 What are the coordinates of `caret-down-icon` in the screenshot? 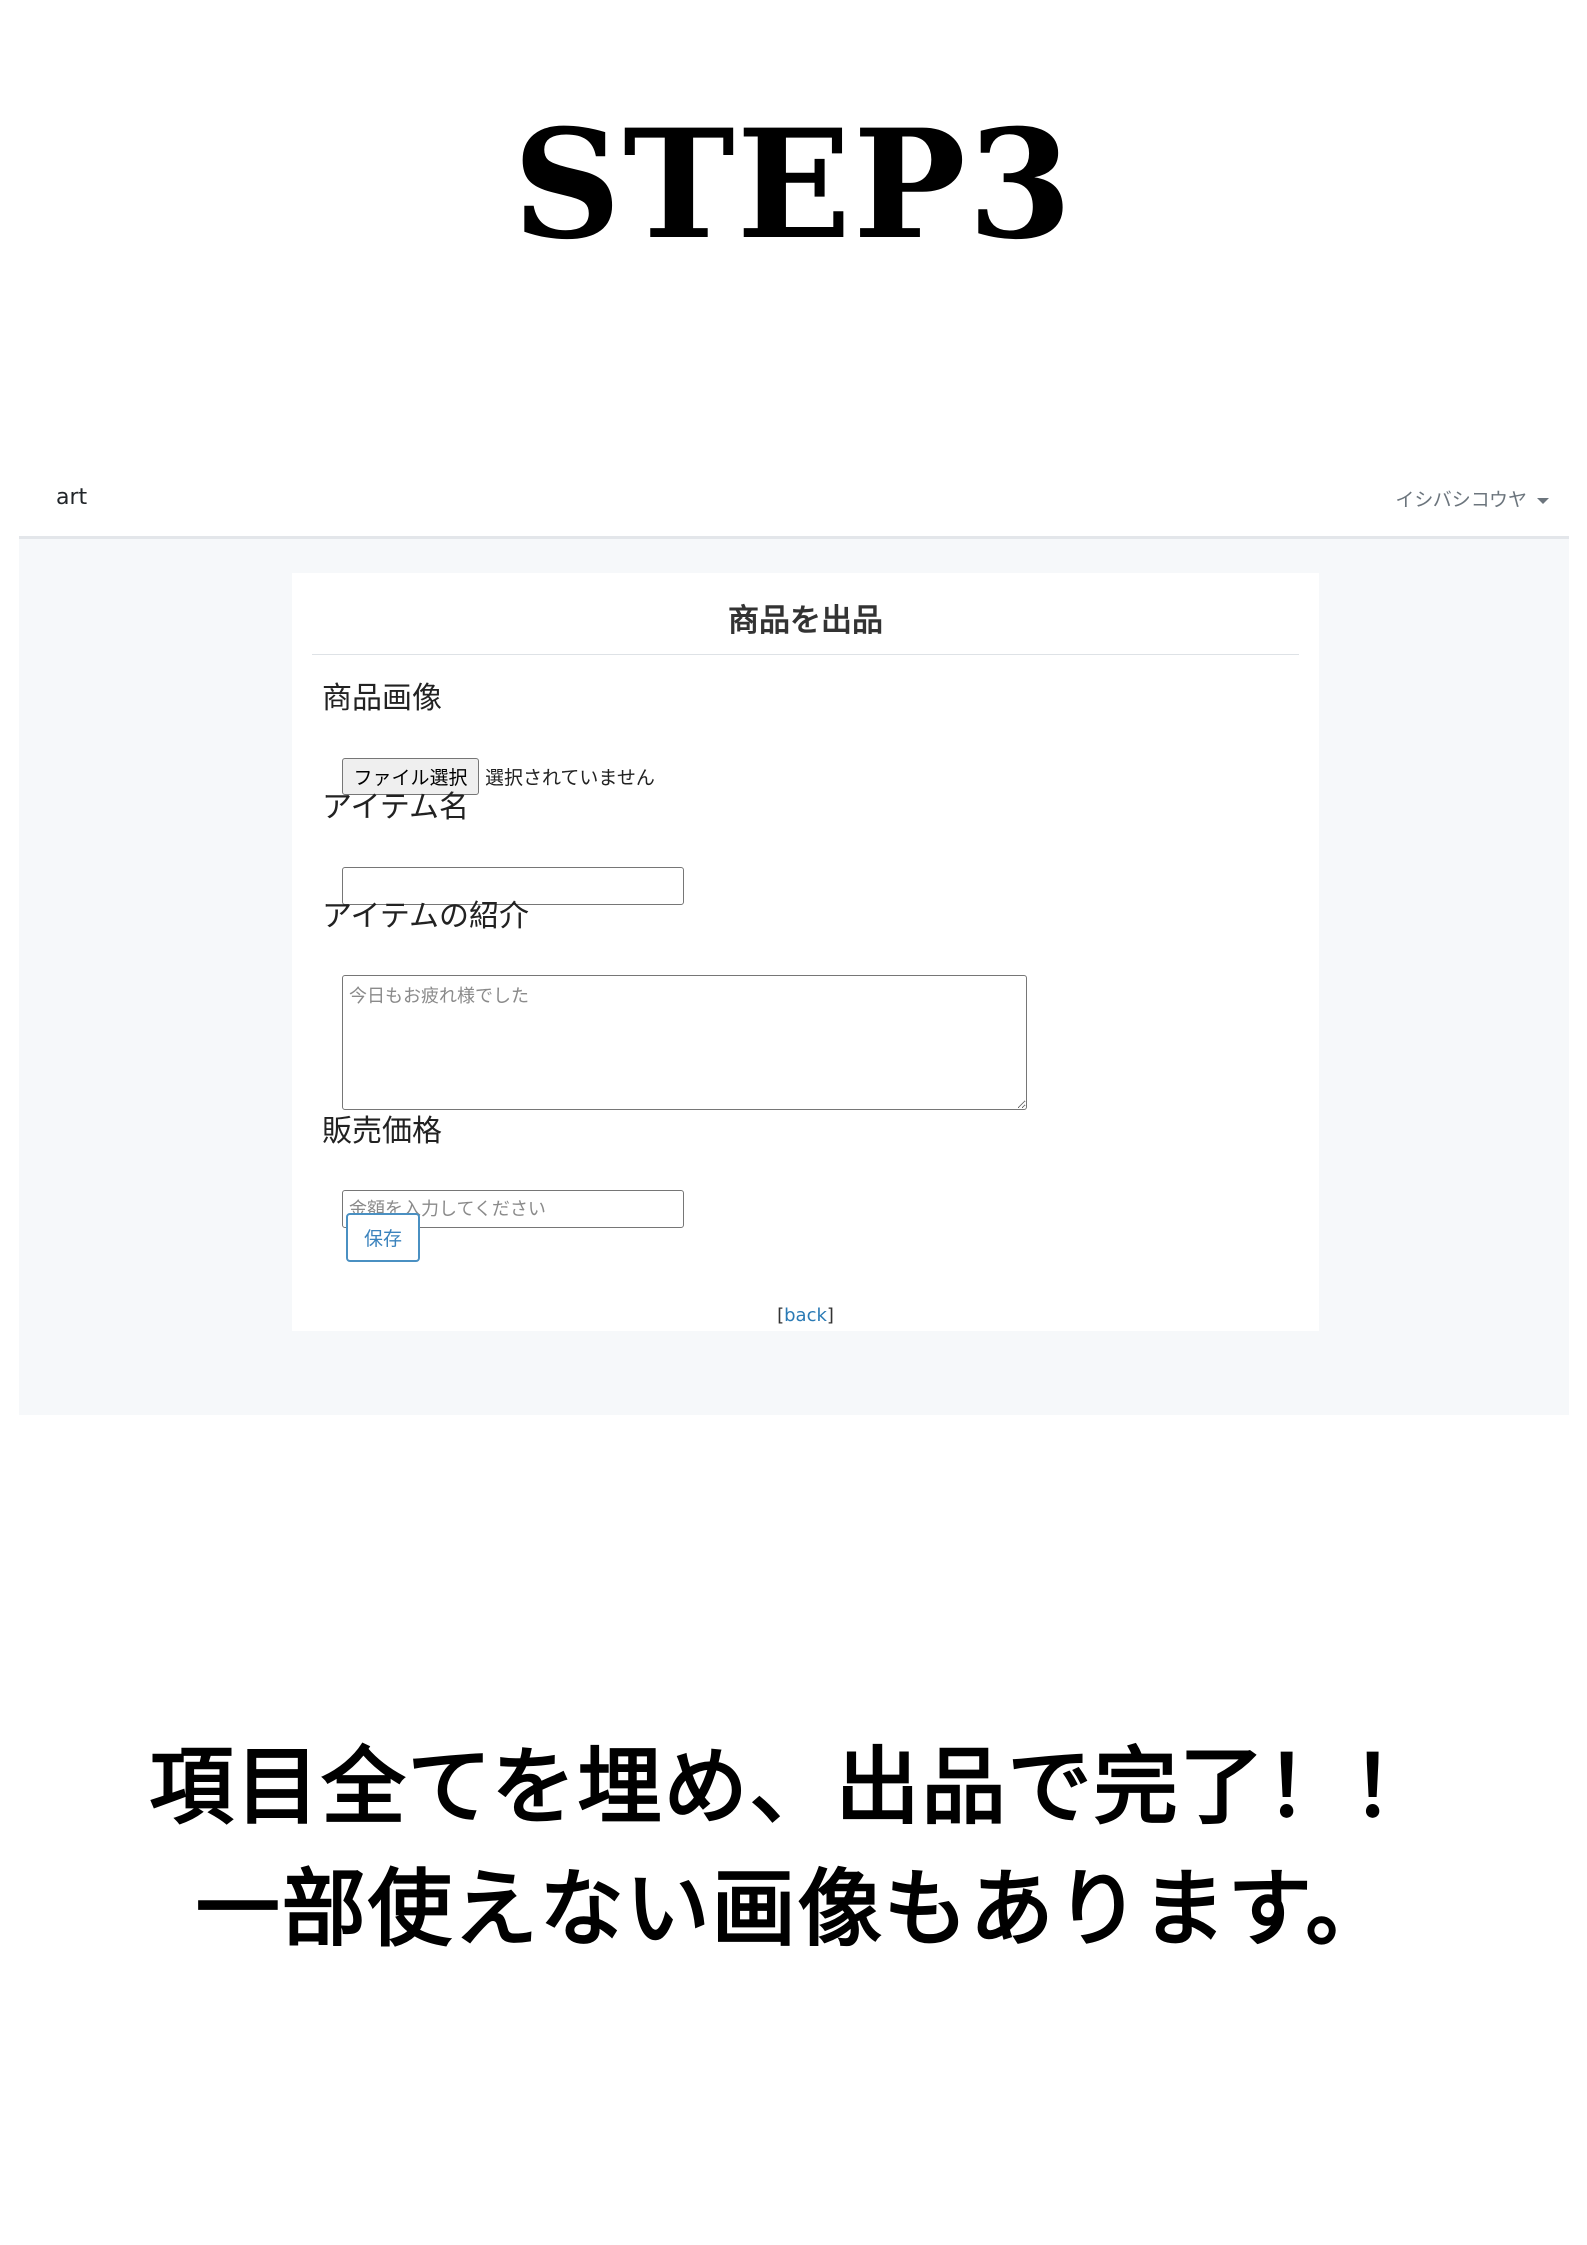 It's located at (1543, 500).